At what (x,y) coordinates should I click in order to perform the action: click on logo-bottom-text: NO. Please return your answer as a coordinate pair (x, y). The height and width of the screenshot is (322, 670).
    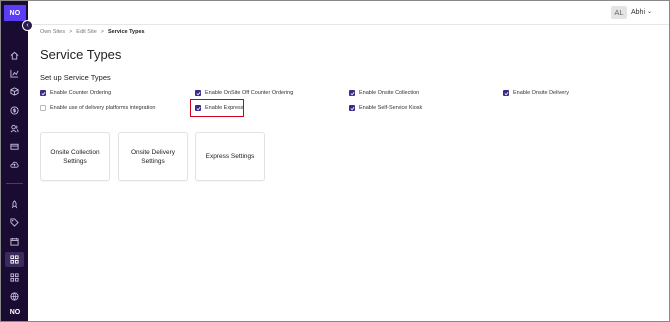
    Looking at the image, I should click on (15, 312).